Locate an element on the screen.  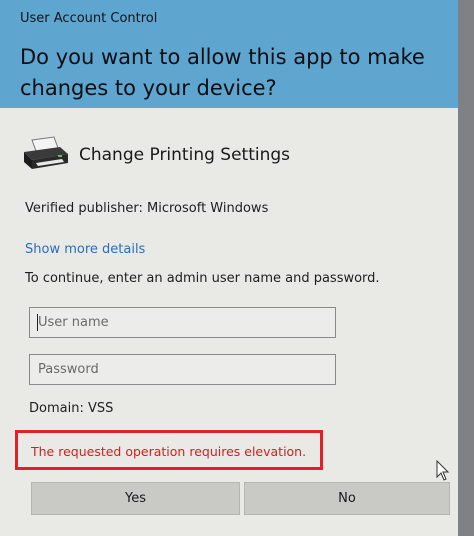
no-button: No is located at coordinates (347, 498).